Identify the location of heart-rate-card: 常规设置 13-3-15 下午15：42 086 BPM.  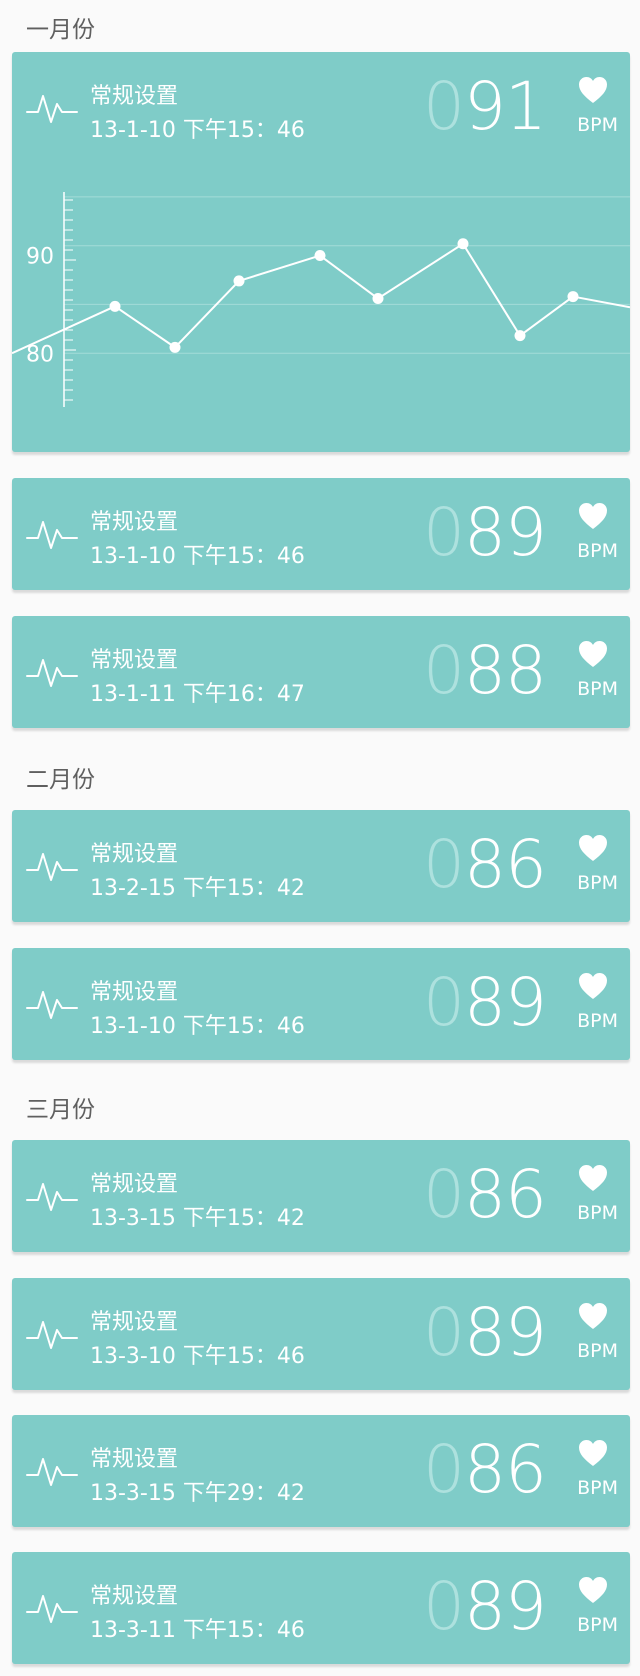
(321, 1196).